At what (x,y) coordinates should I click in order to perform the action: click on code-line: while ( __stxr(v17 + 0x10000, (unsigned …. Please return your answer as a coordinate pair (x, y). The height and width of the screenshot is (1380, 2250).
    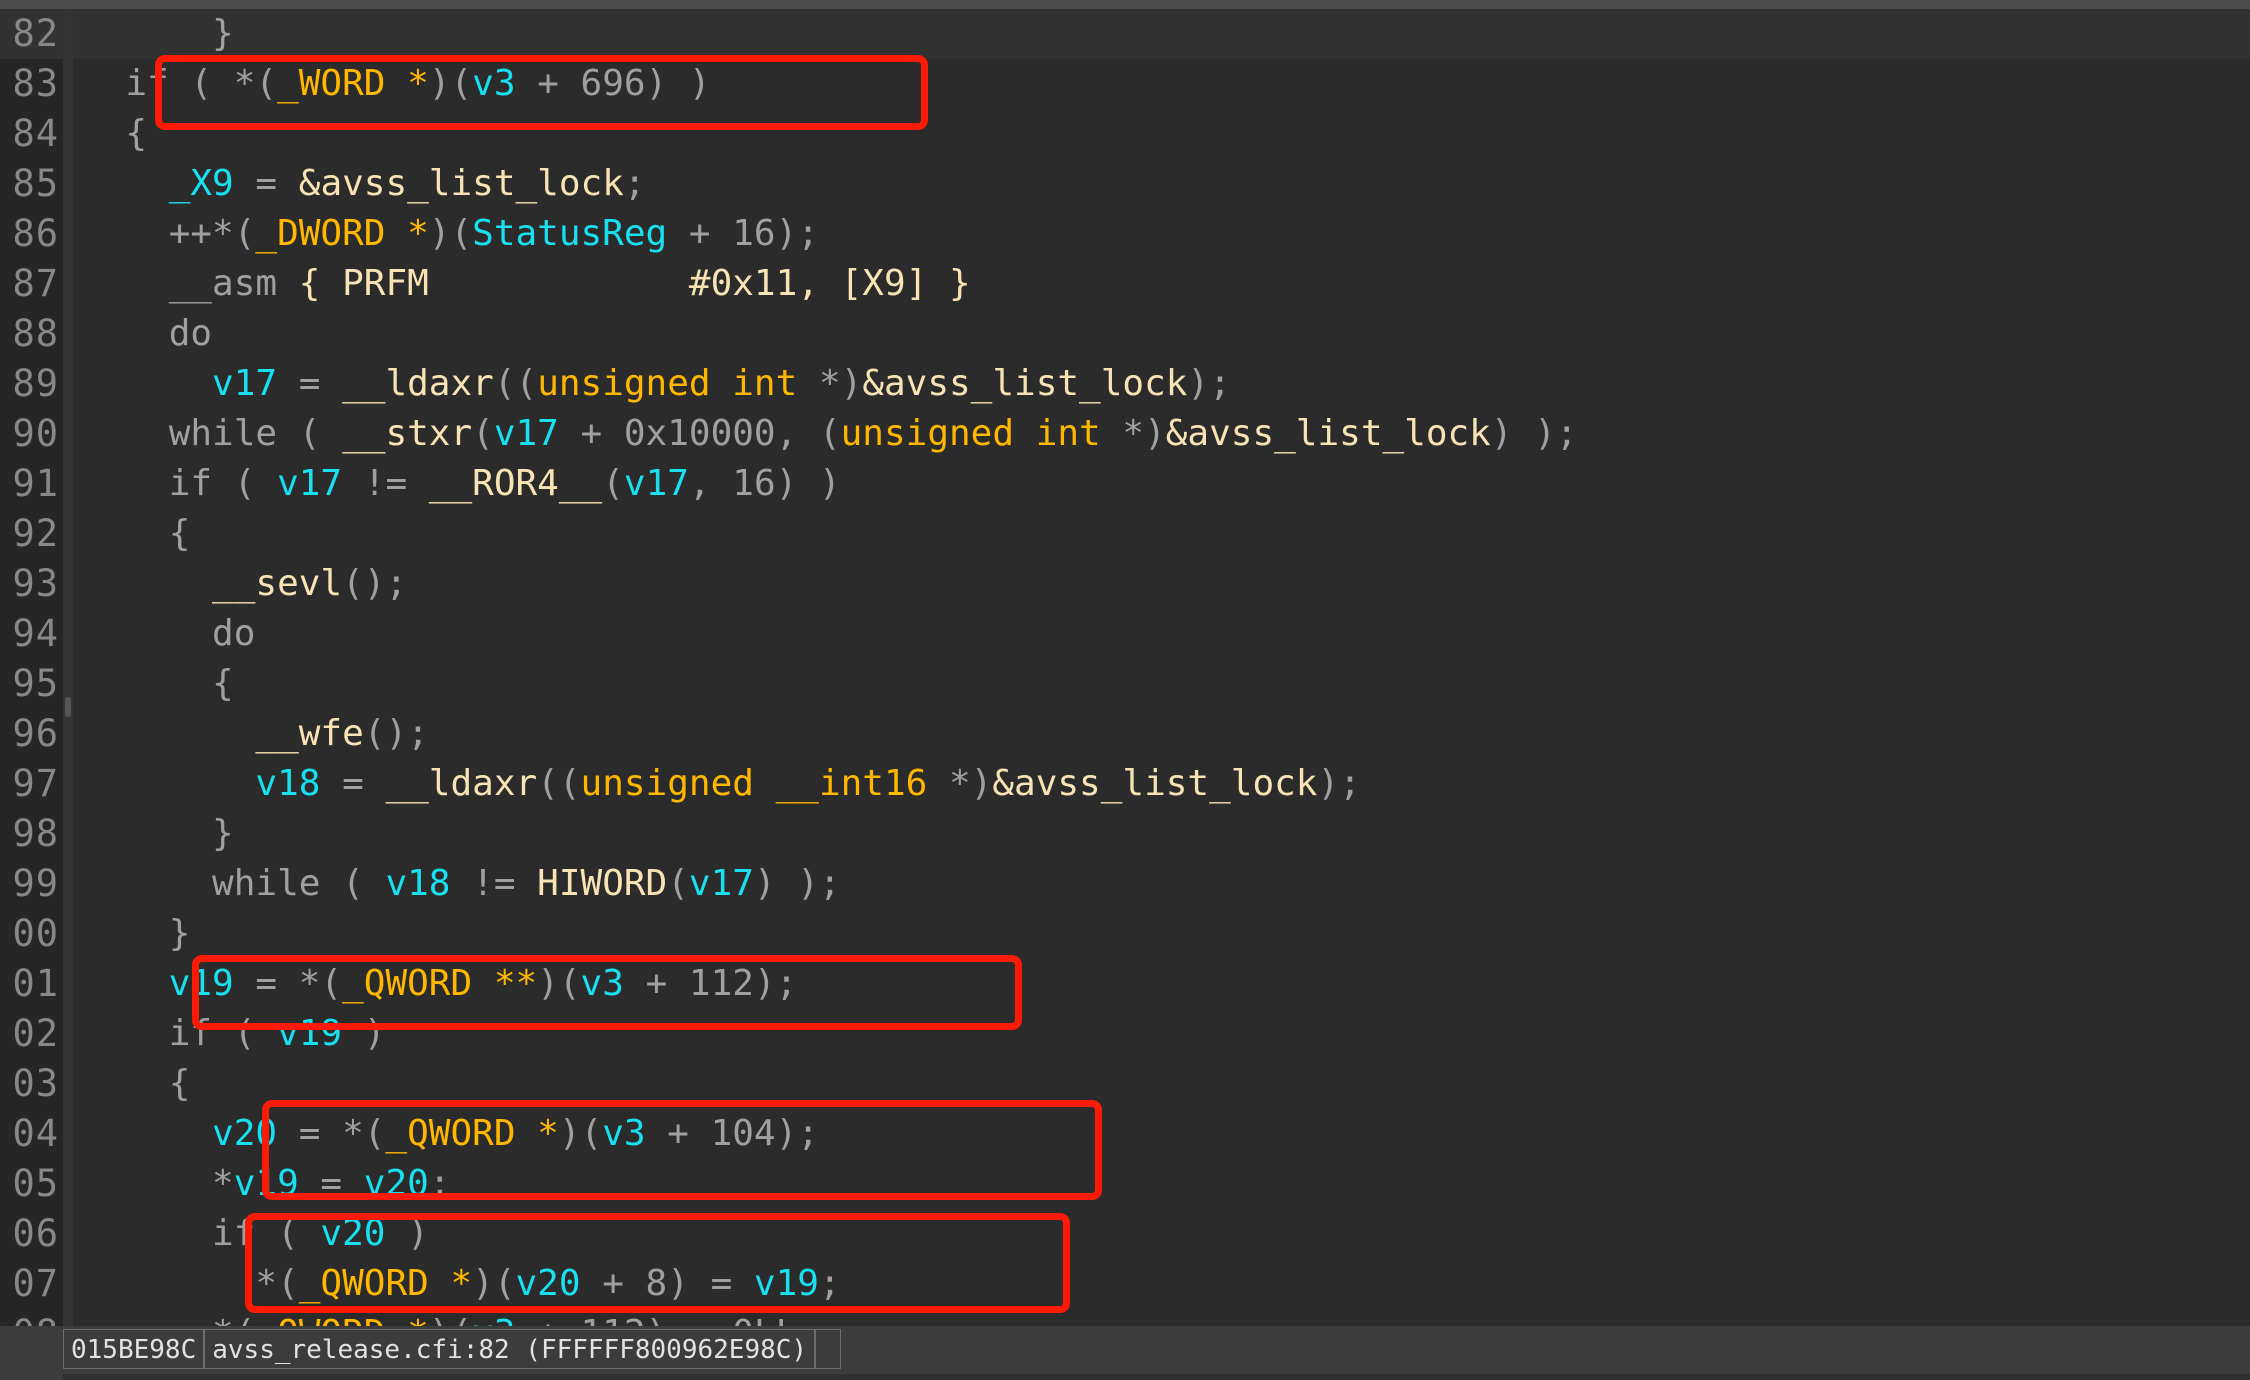
    Looking at the image, I should click on (1161, 434).